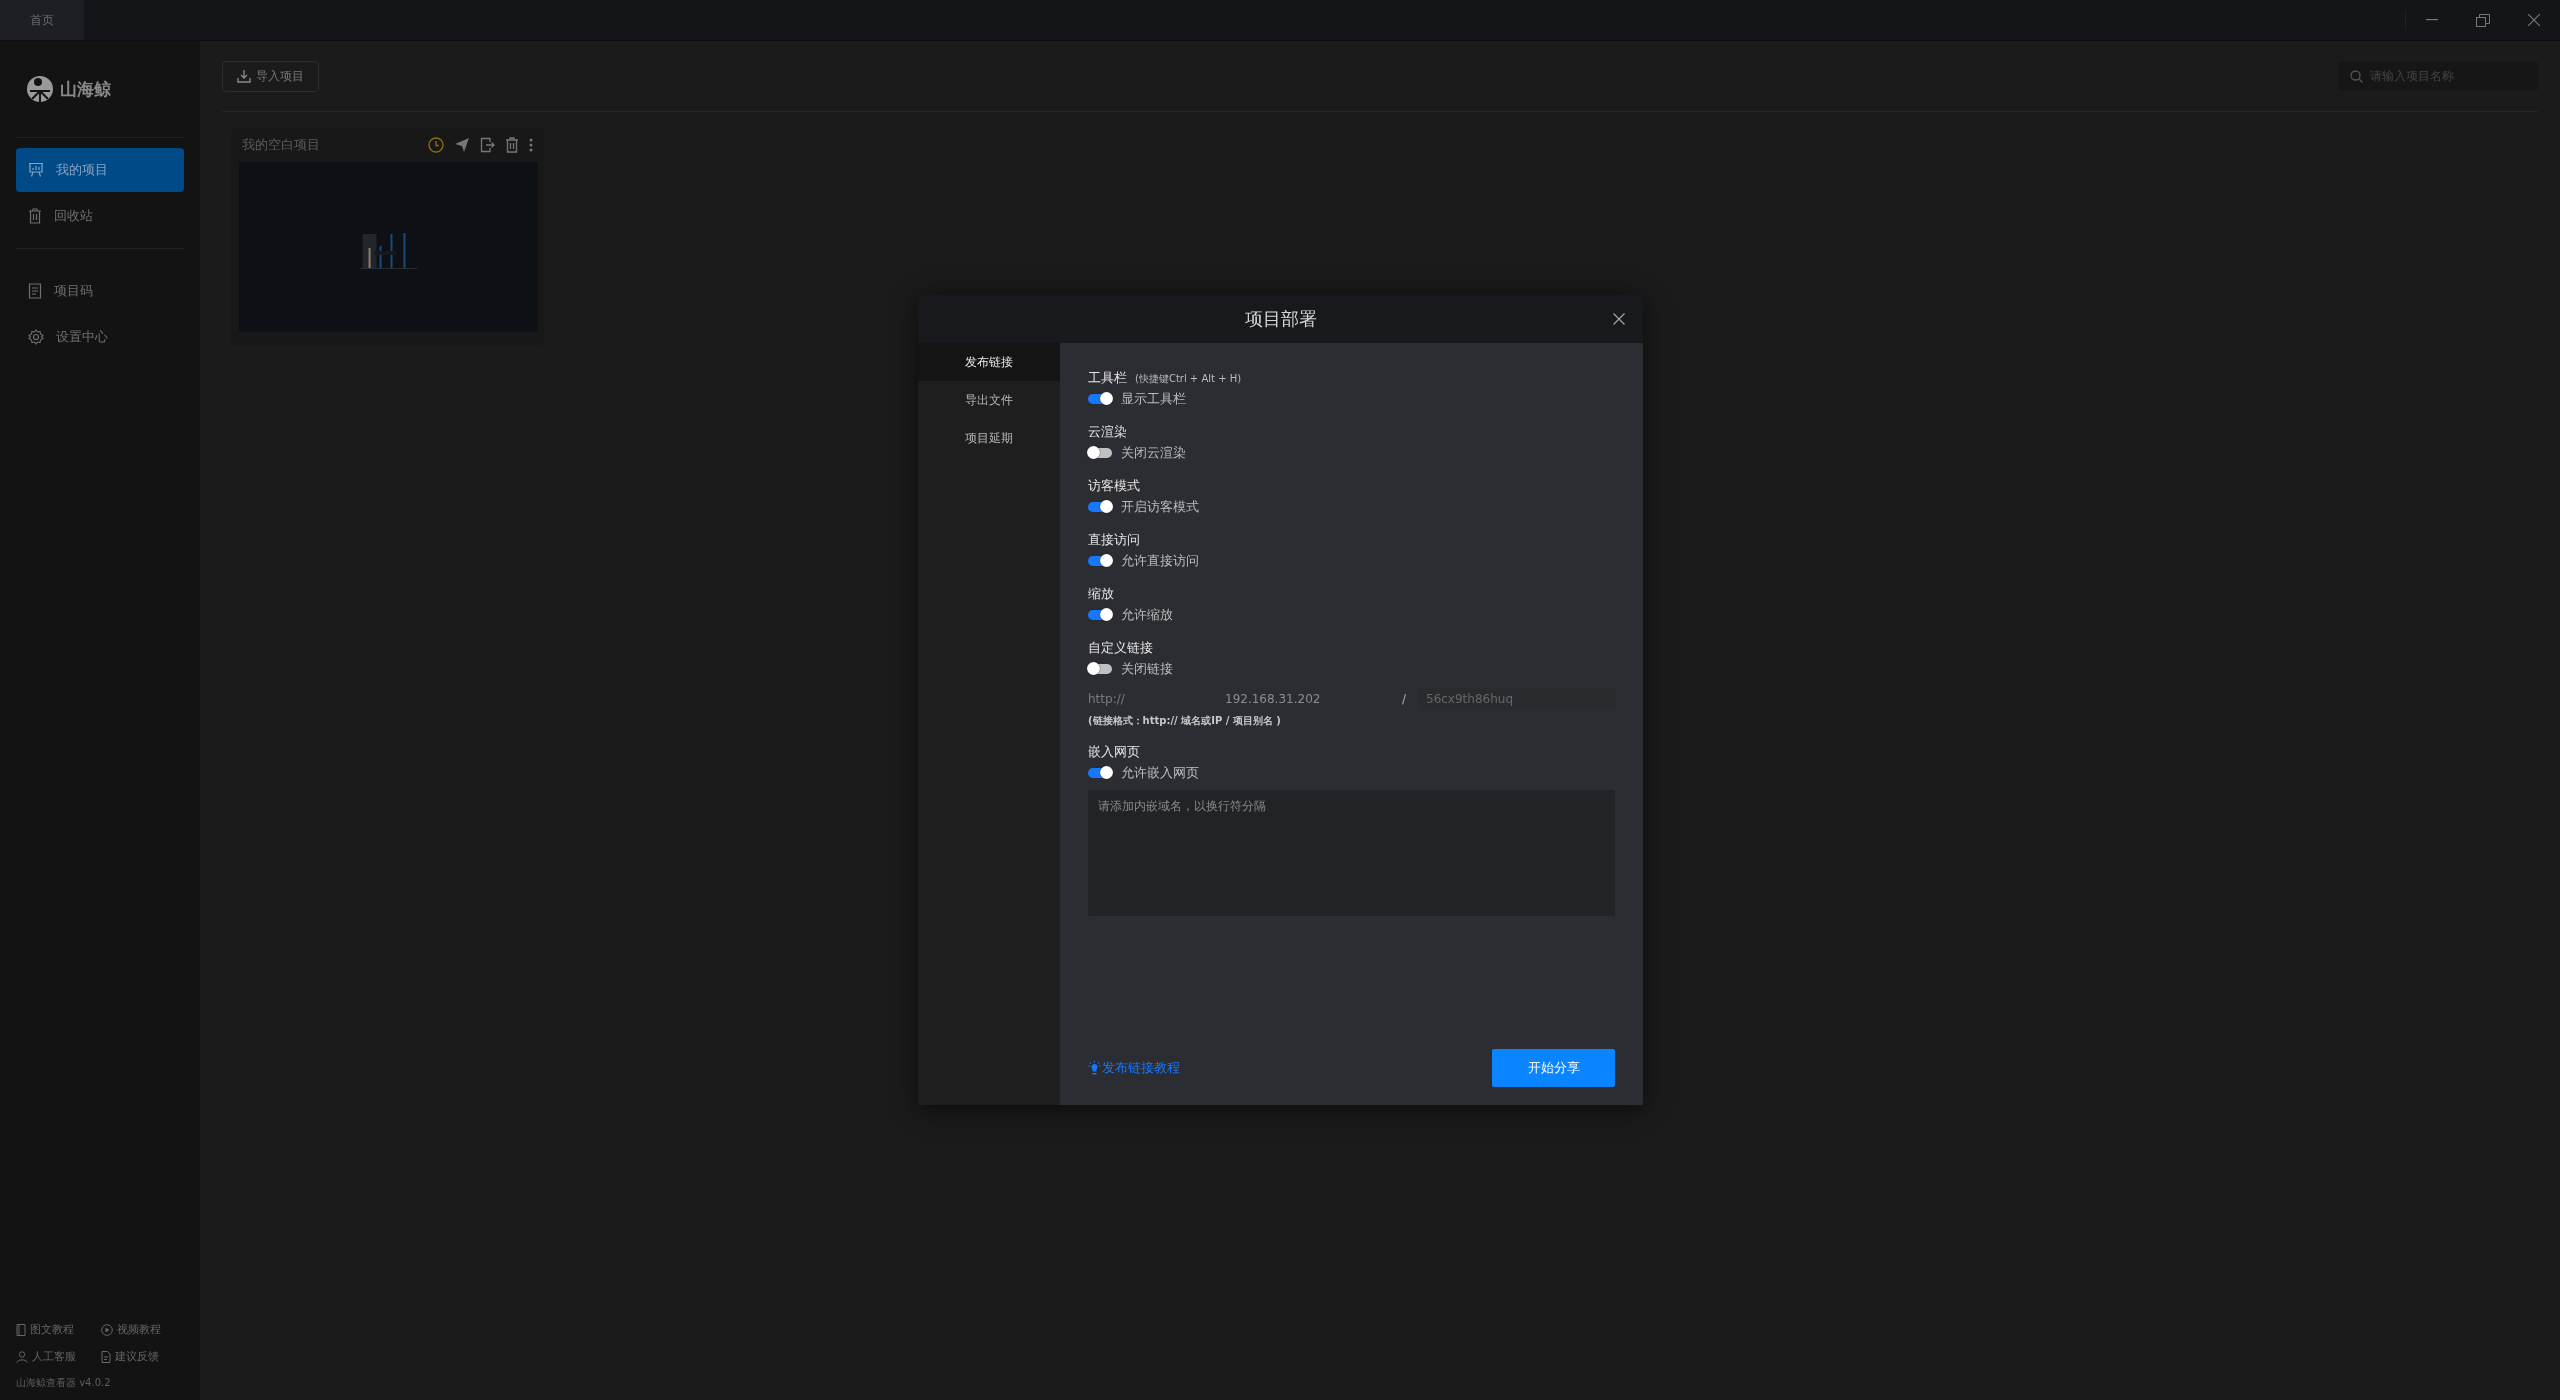  I want to click on feedback-icon, so click(106, 1356).